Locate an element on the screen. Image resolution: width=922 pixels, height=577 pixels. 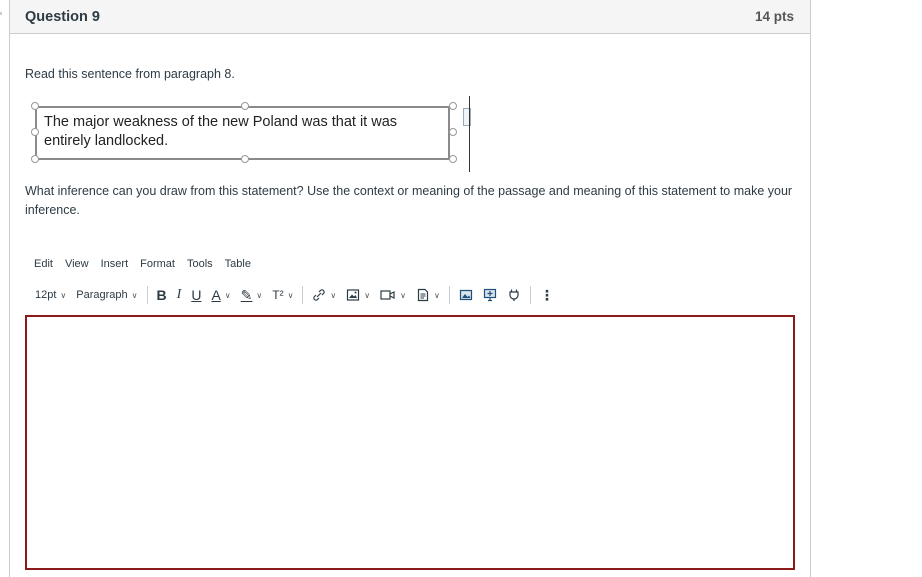
menu-insert: Insert is located at coordinates (115, 264).